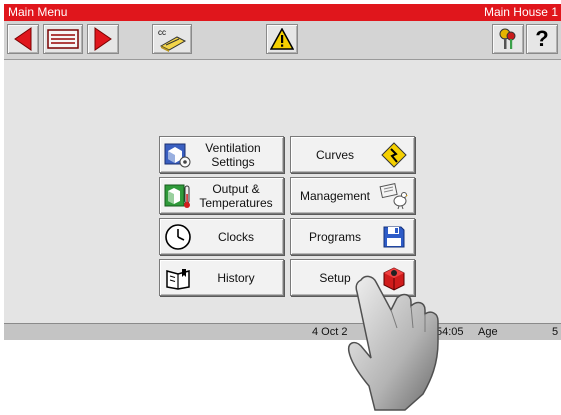  Describe the element at coordinates (178, 196) in the screenshot. I see `output-temperature-icon` at that location.